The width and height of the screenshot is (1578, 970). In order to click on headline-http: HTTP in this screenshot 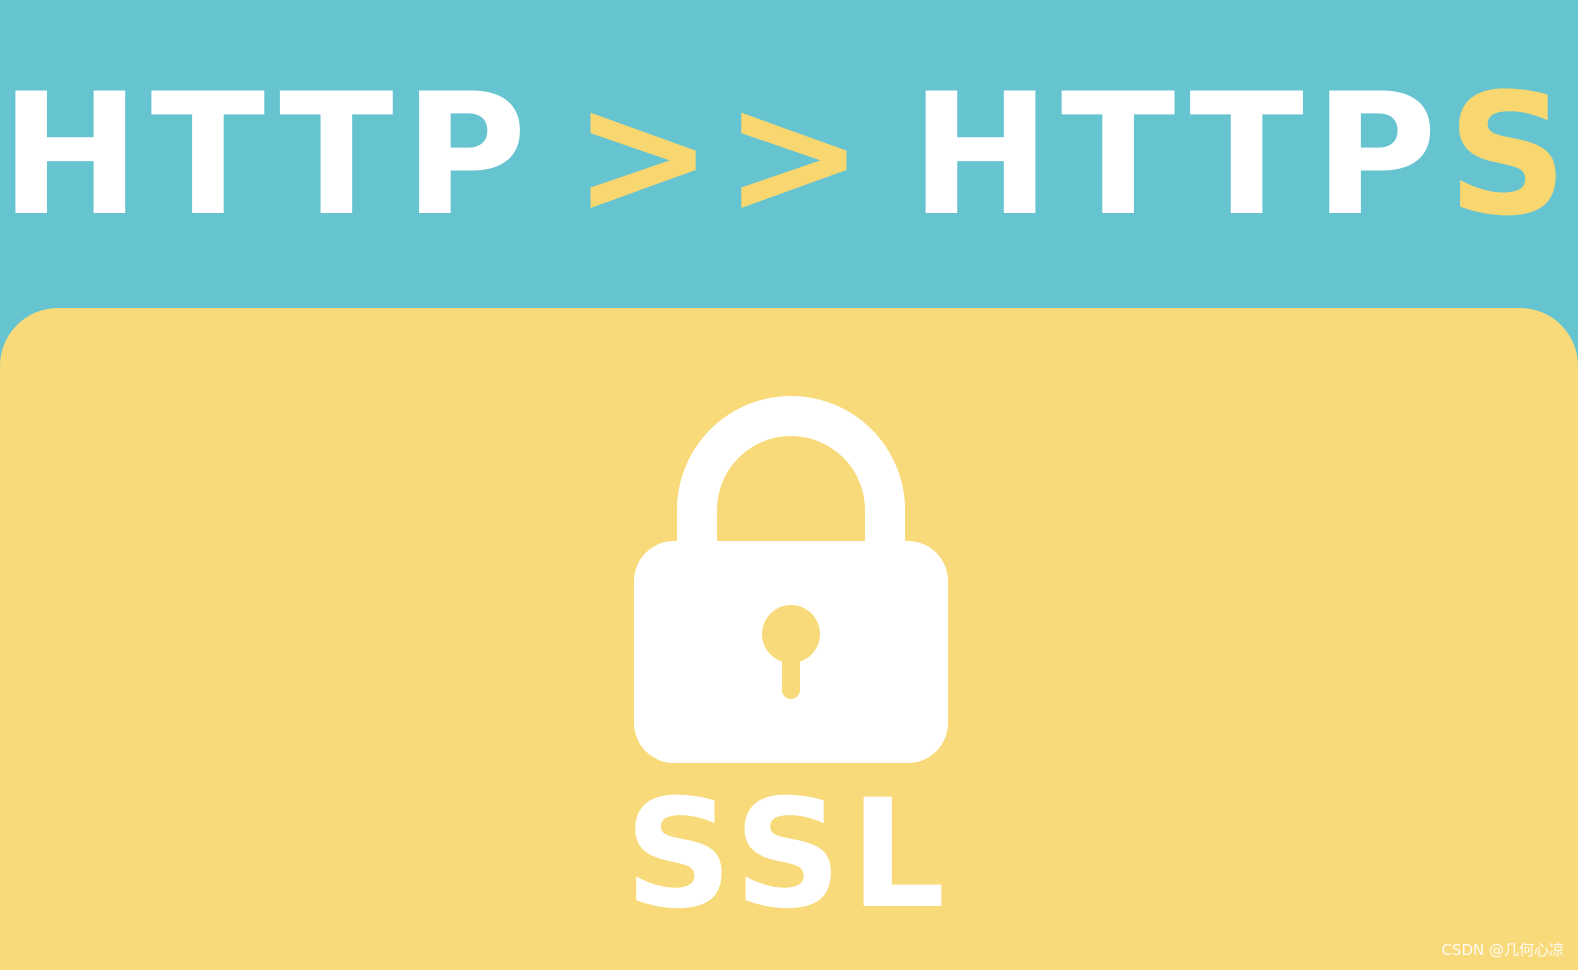, I will do `click(268, 155)`.